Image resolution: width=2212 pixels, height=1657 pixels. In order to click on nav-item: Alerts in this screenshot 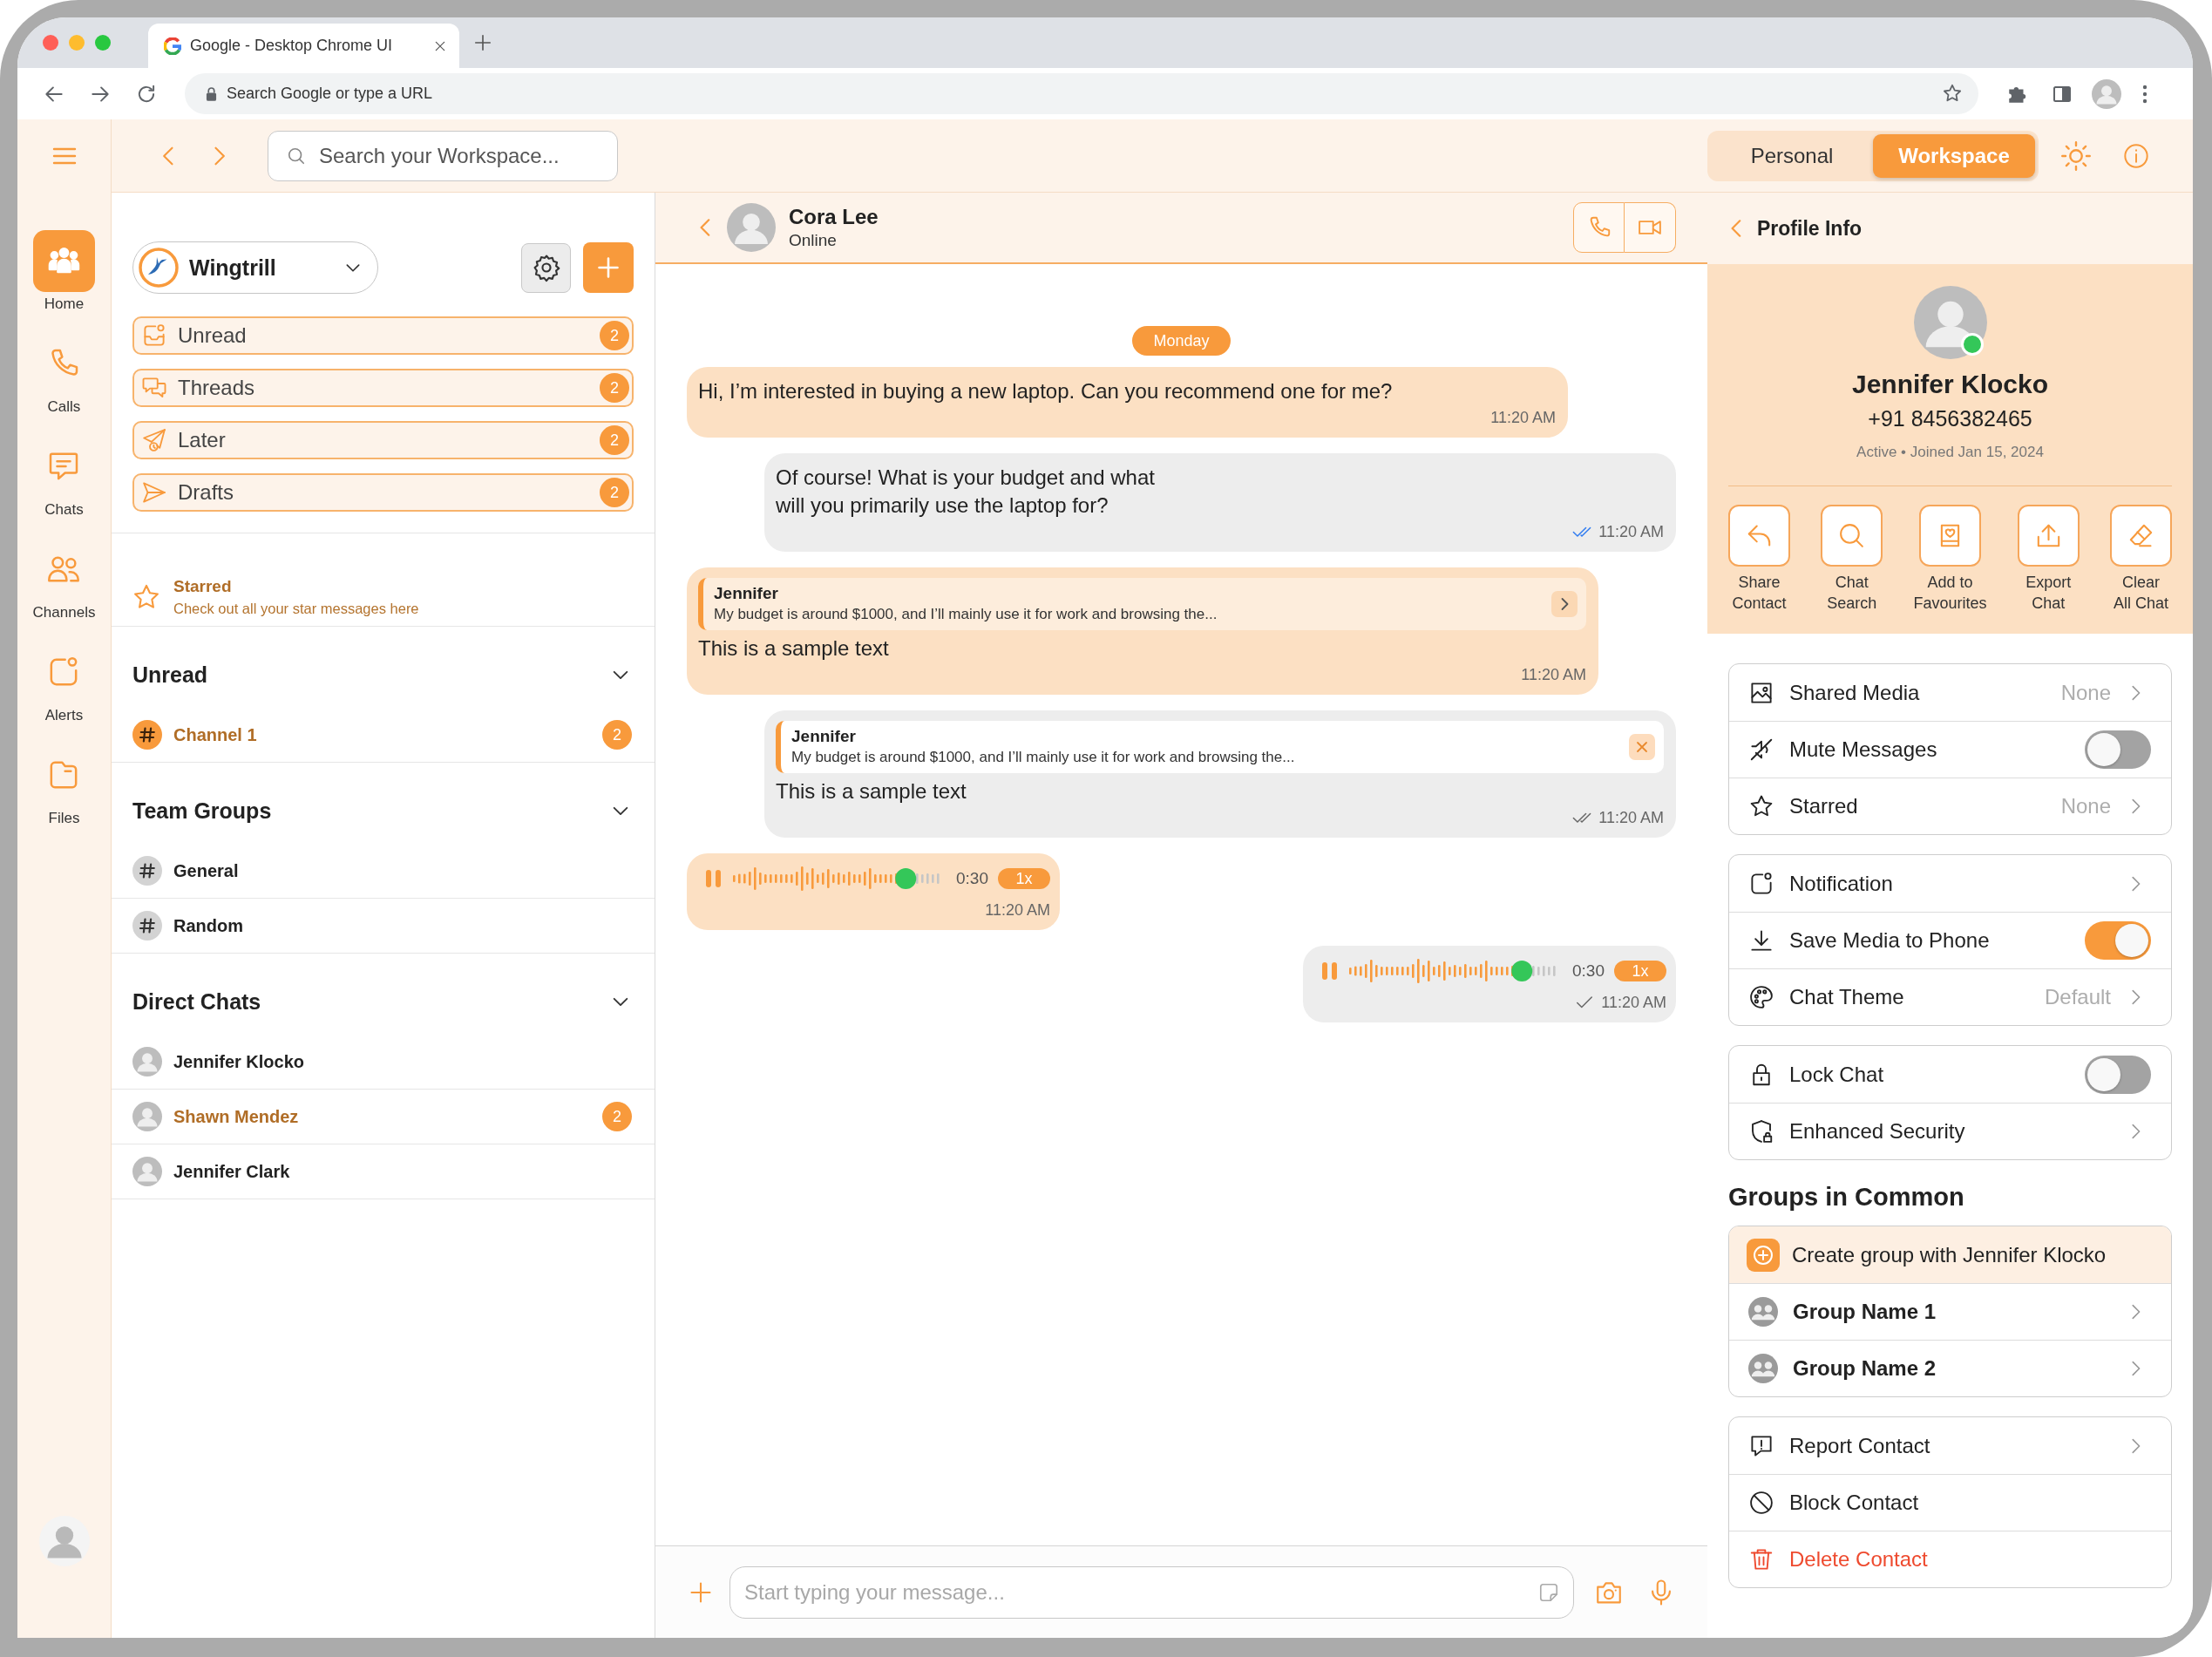, I will do `click(64, 683)`.